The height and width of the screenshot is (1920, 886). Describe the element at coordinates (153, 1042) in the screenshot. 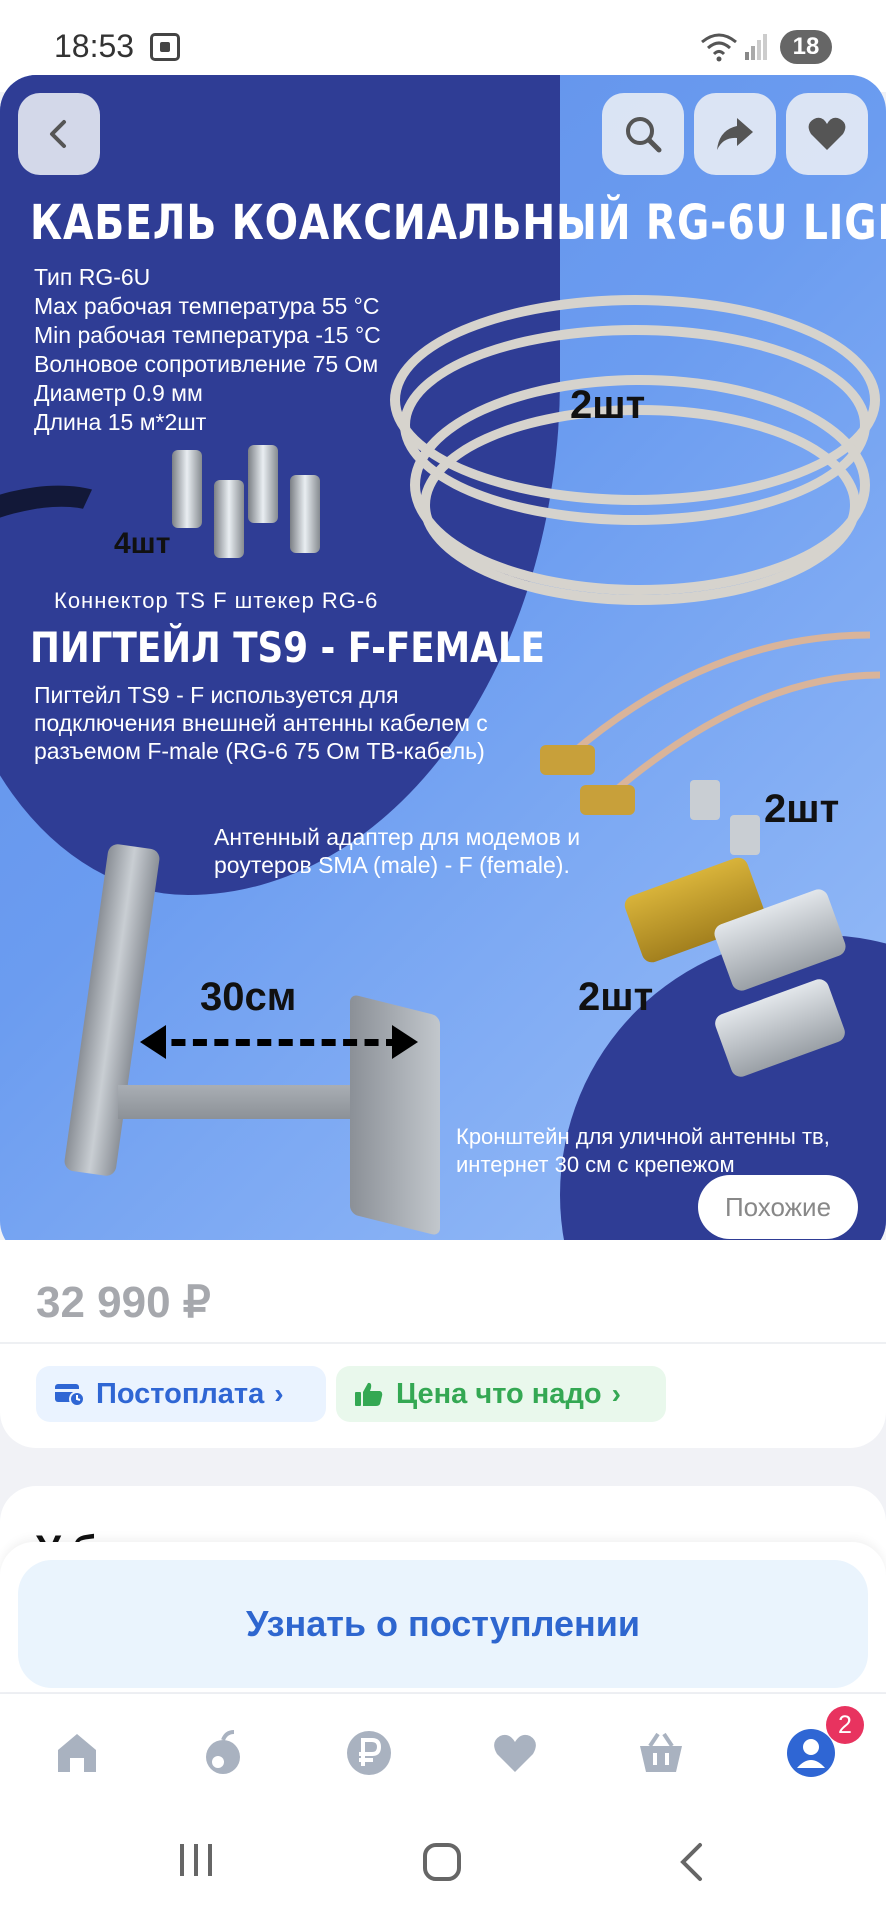

I see `arrow-left-icon` at that location.